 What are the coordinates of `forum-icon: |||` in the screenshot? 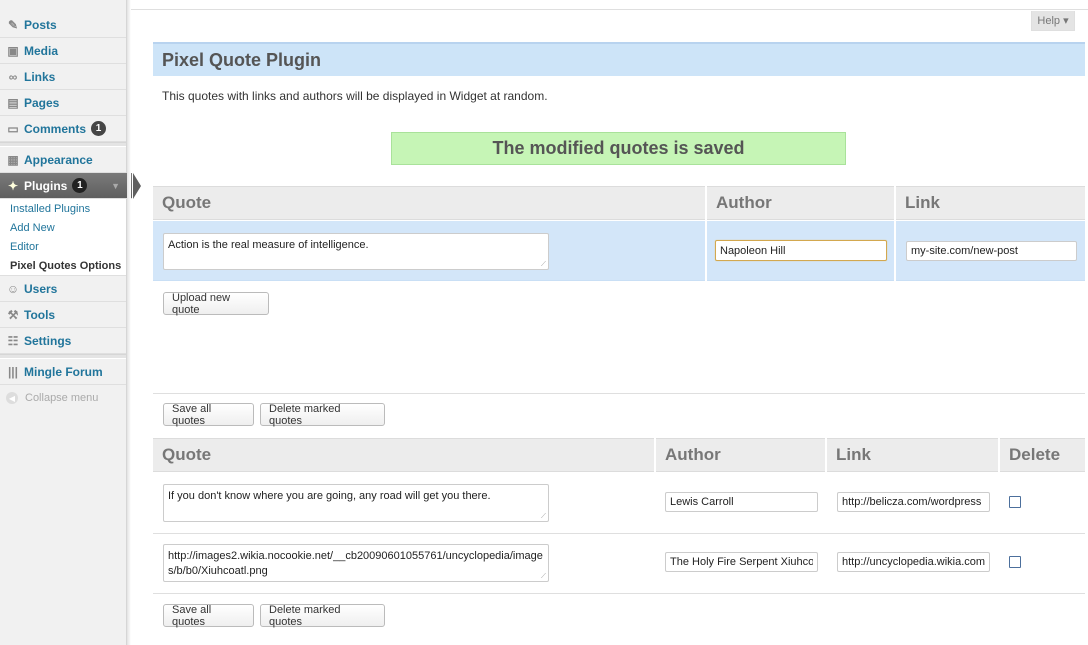 It's located at (13, 371).